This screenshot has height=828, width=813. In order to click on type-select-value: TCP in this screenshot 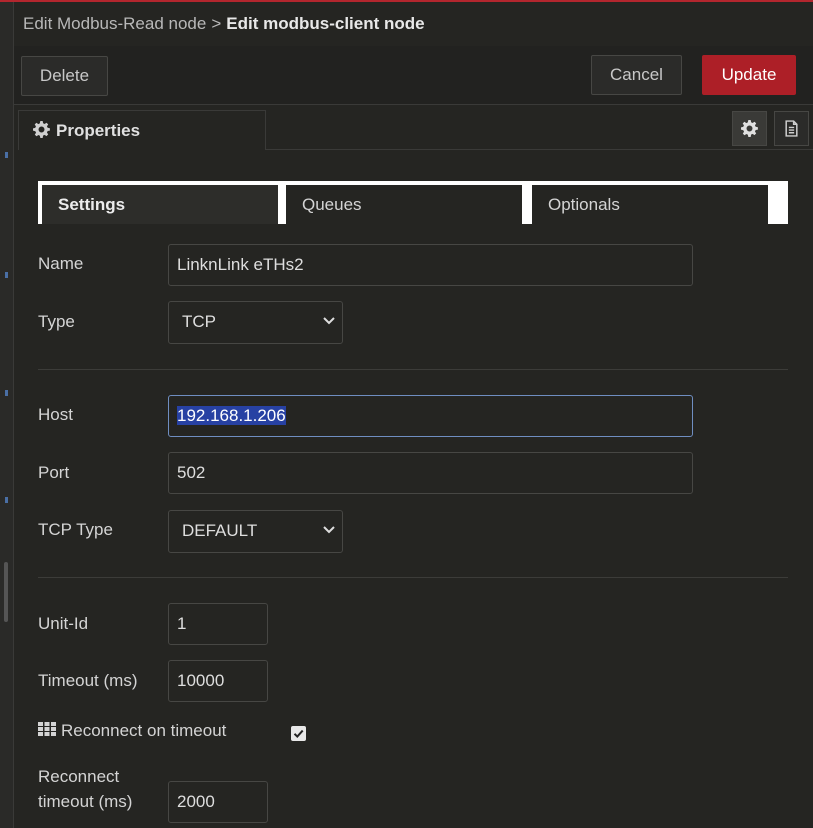, I will do `click(199, 321)`.